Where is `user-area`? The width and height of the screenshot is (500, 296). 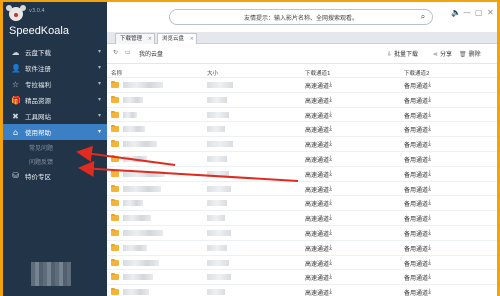
user-area is located at coordinates (55, 276).